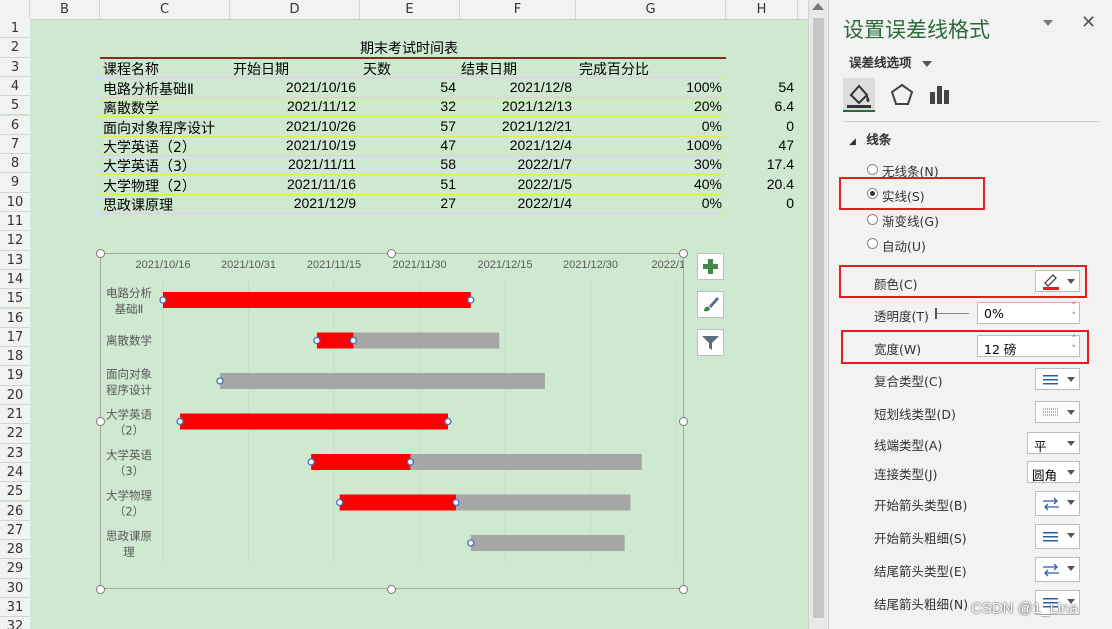 This screenshot has height=629, width=1112. Describe the element at coordinates (15, 453) in the screenshot. I see `row-header: 23` at that location.